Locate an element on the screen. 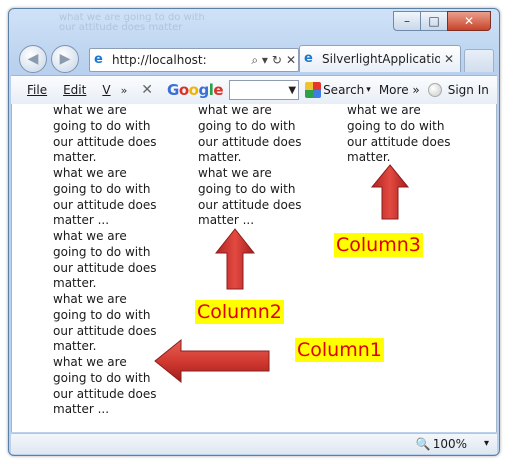  maximize-button: □ is located at coordinates (433, 21).